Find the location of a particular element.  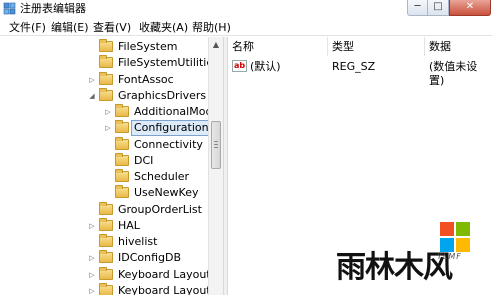

tree-node: ▷ IDConfigDB is located at coordinates (104, 258).